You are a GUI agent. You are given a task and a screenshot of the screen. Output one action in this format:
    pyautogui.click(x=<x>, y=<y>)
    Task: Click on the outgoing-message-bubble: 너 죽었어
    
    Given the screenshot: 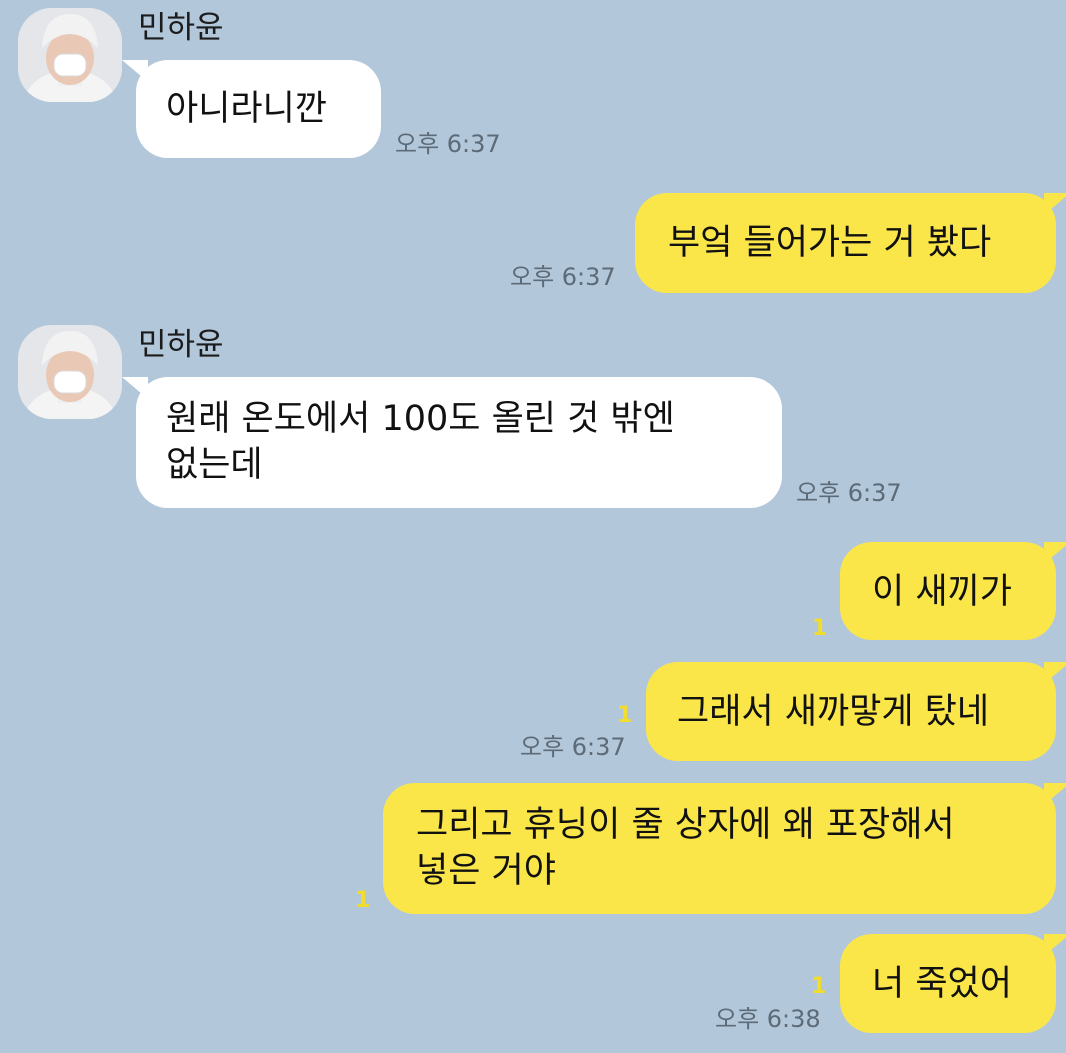 What is the action you would take?
    pyautogui.click(x=953, y=983)
    